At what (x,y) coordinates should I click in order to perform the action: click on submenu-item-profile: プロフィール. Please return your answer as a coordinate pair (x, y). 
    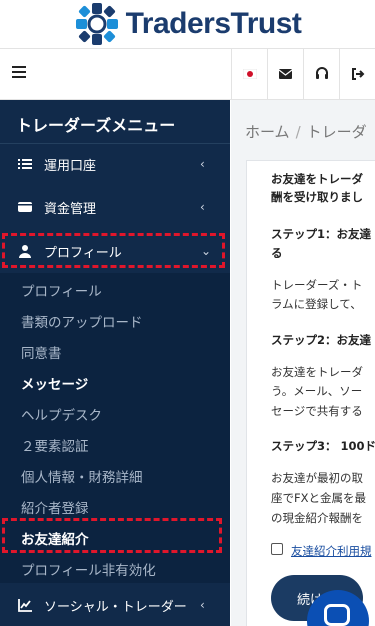
    Looking at the image, I should click on (61, 290).